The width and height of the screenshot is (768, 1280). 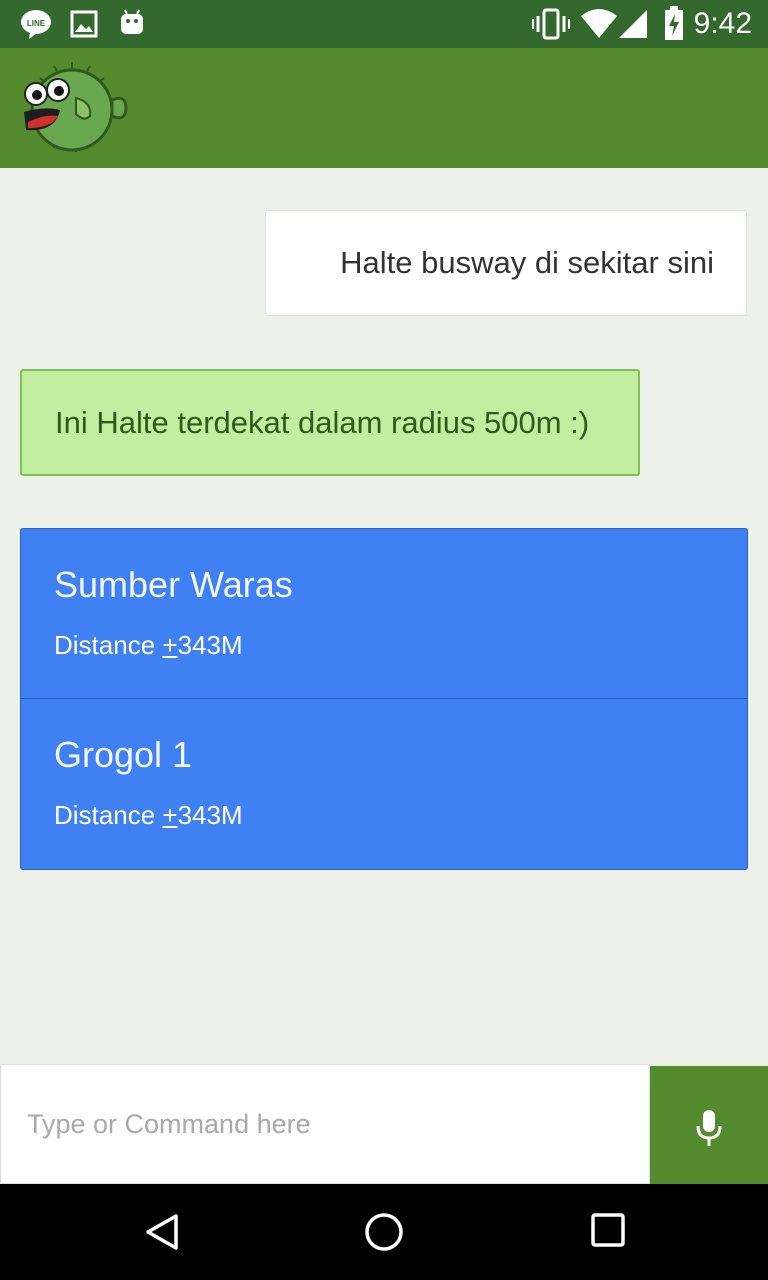 I want to click on status-clock: 9:42, so click(x=722, y=23).